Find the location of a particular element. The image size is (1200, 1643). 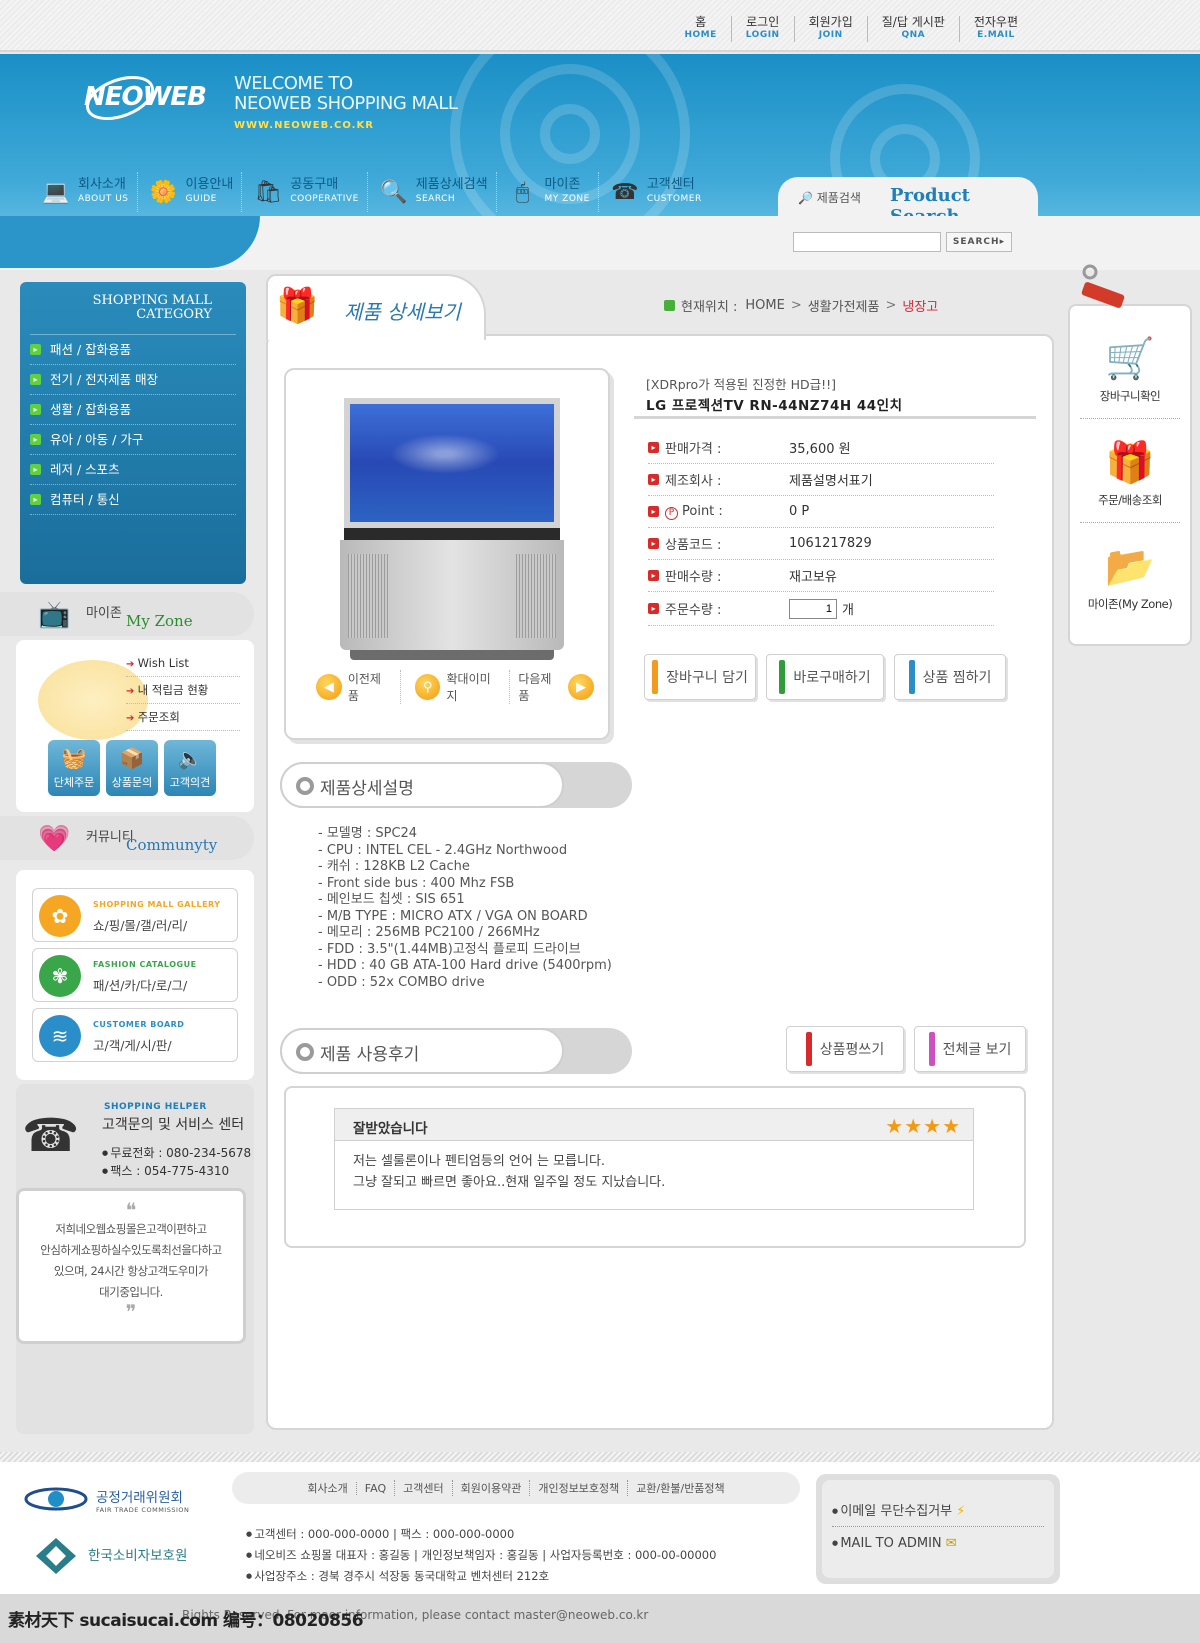

category-item: ▸ 전기 / 전자제품 매장 is located at coordinates (133, 380).